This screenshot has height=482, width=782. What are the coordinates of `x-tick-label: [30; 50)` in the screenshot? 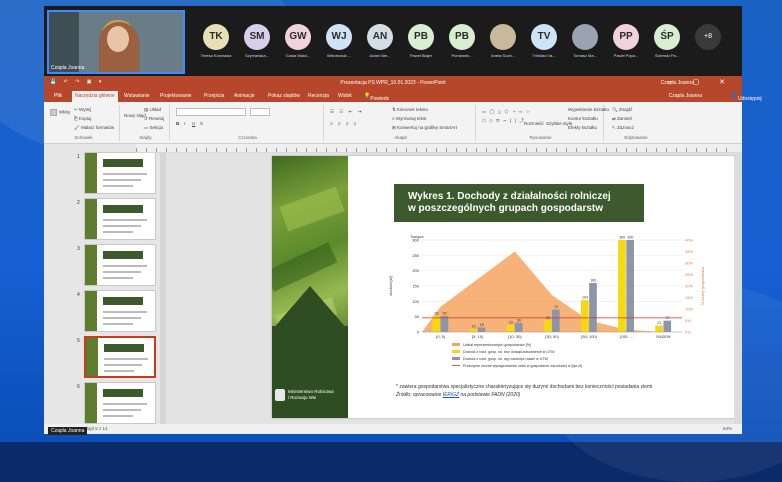 It's located at (552, 336).